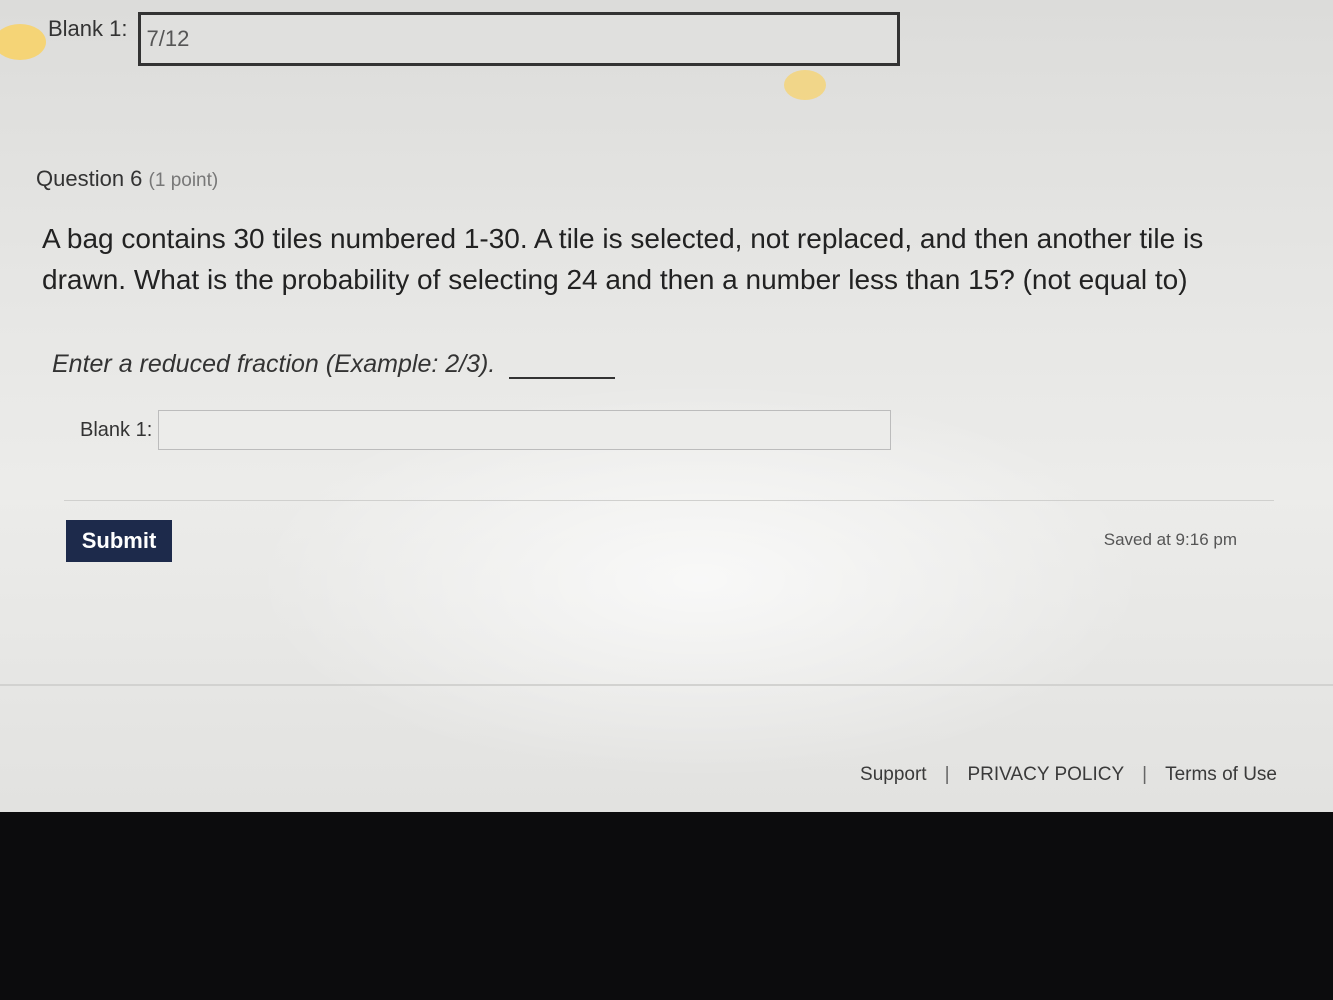 The width and height of the screenshot is (1333, 1000). What do you see at coordinates (666, 685) in the screenshot?
I see `footer-divider` at bounding box center [666, 685].